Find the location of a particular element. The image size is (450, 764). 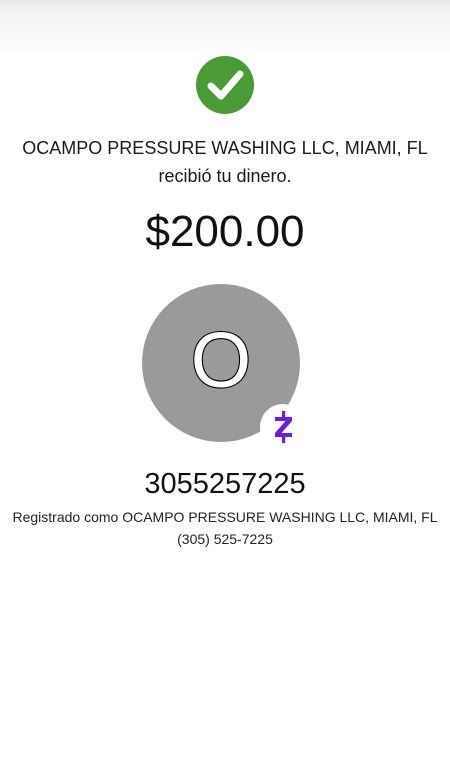

svg-text: O is located at coordinates (221, 360).